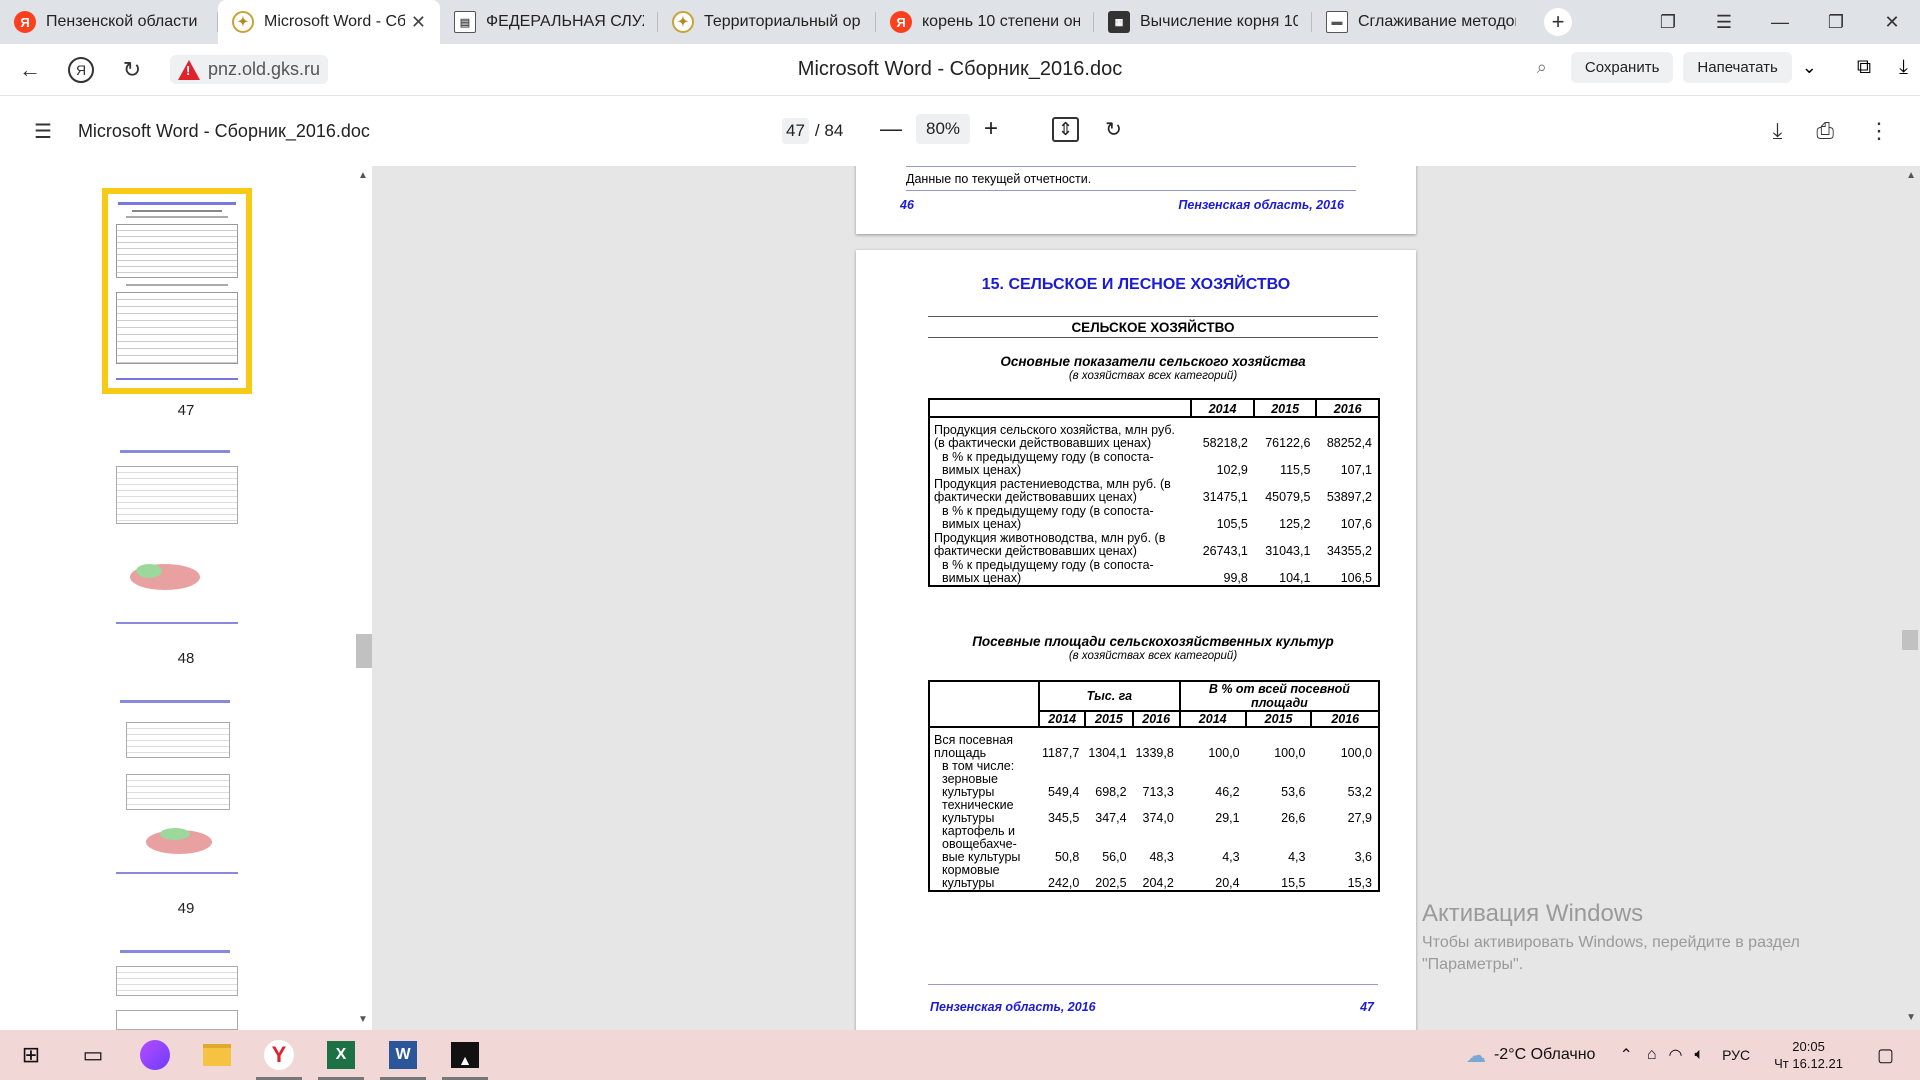 The width and height of the screenshot is (1920, 1080). I want to click on tab-5: ▦ Вычисление корня 10, so click(1203, 22).